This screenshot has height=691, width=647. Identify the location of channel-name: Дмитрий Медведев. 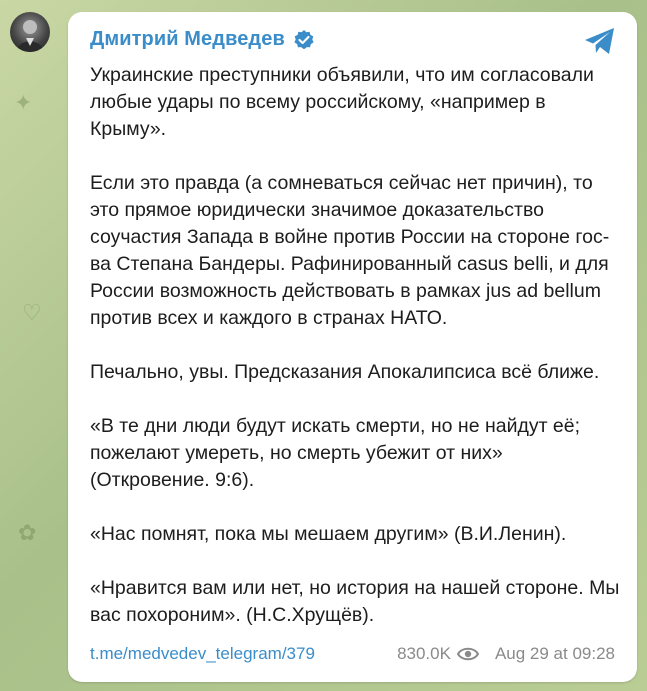
(187, 39).